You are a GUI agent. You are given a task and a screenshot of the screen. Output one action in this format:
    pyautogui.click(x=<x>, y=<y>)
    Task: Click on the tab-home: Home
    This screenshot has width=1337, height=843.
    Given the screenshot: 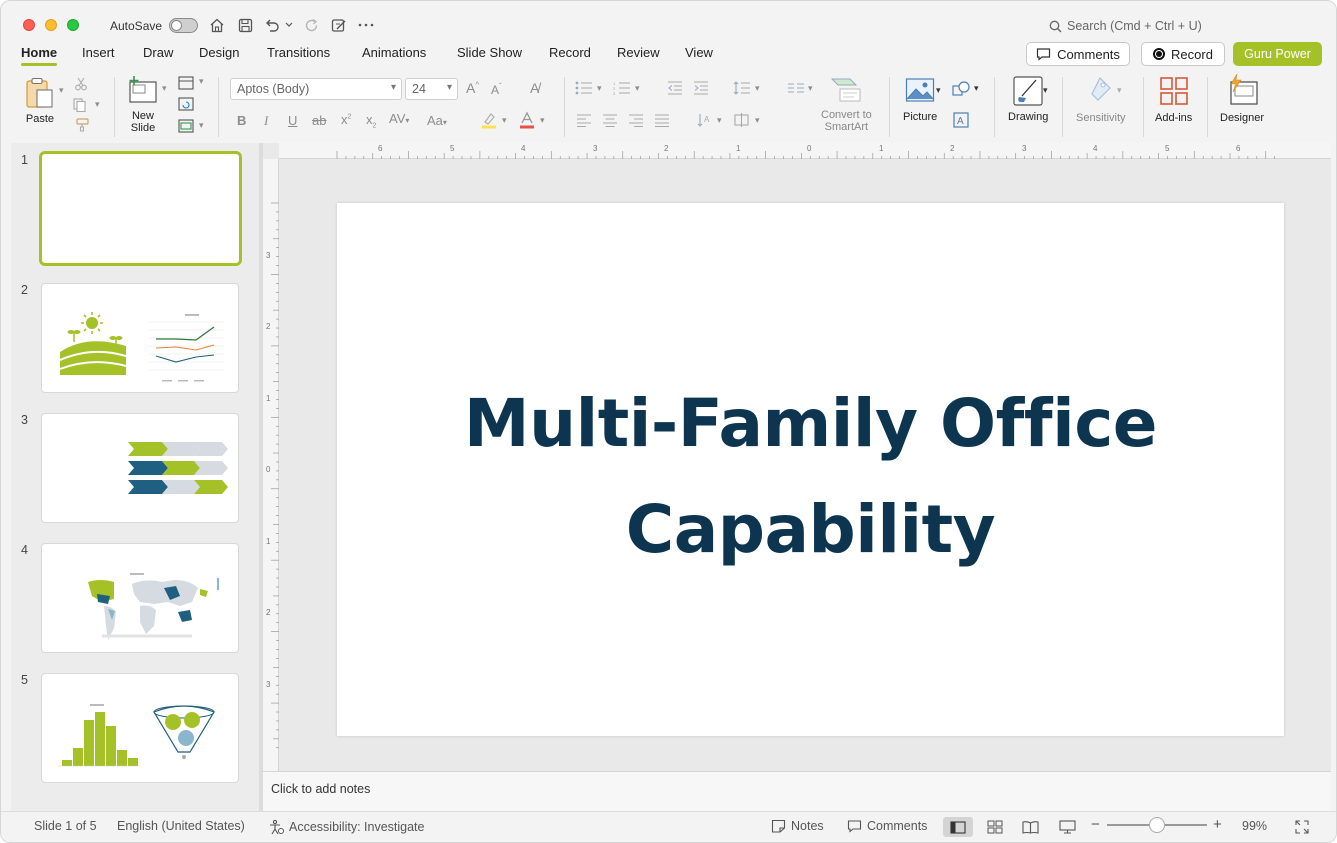 What is the action you would take?
    pyautogui.click(x=39, y=55)
    